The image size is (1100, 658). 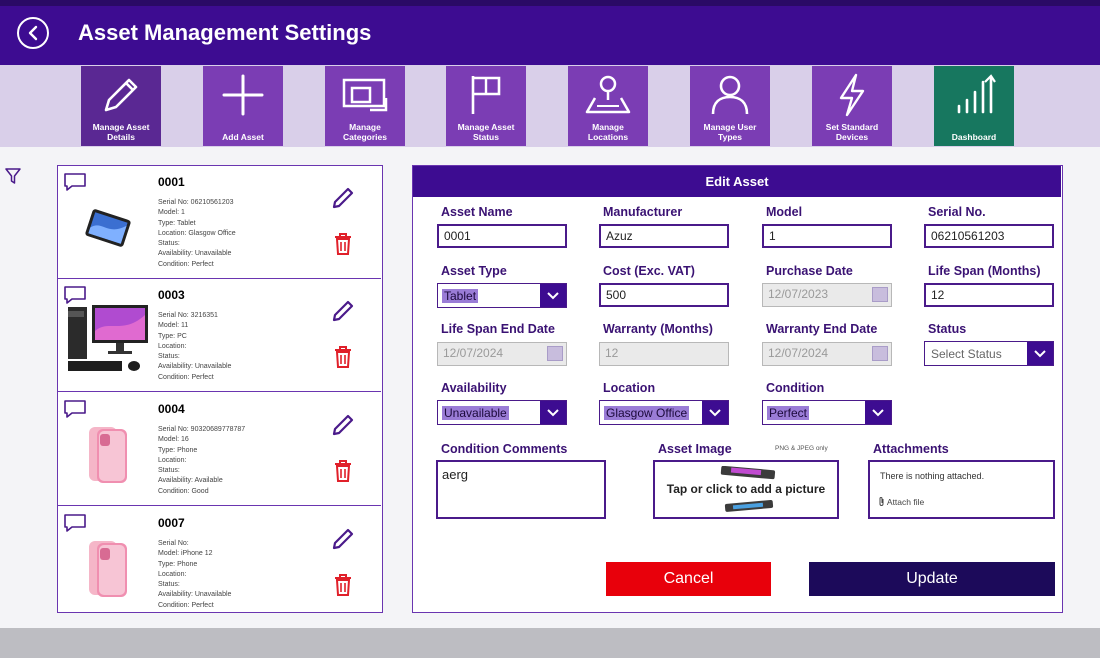 What do you see at coordinates (178, 564) in the screenshot?
I see `asset-detail-line: Type: Phone` at bounding box center [178, 564].